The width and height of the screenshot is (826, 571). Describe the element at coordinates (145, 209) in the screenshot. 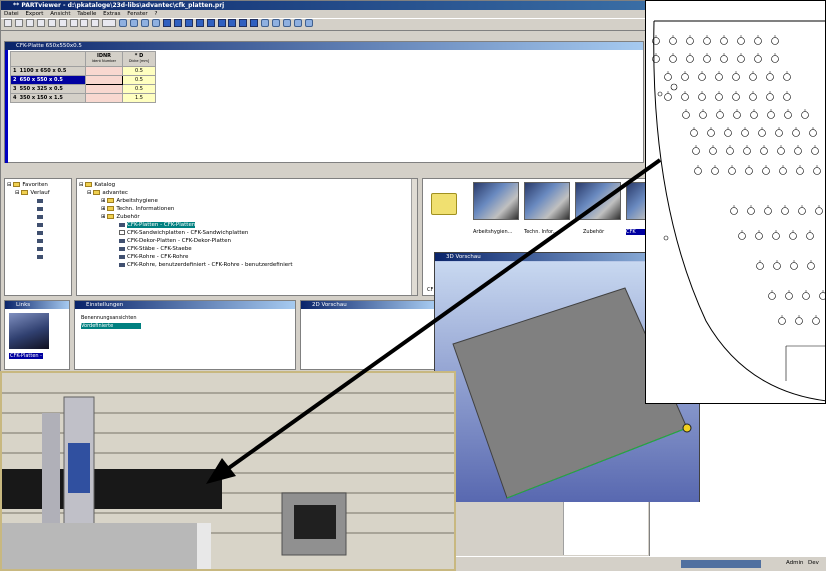

I see `tree-label: Techn. Informationen` at that location.